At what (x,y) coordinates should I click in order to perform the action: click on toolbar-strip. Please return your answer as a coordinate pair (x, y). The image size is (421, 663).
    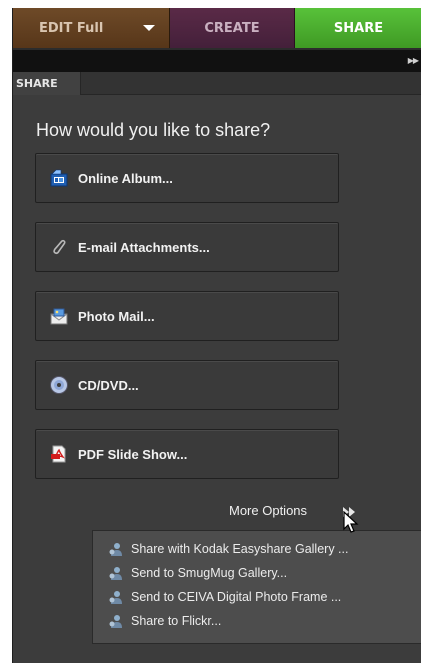
    Looking at the image, I should click on (217, 61).